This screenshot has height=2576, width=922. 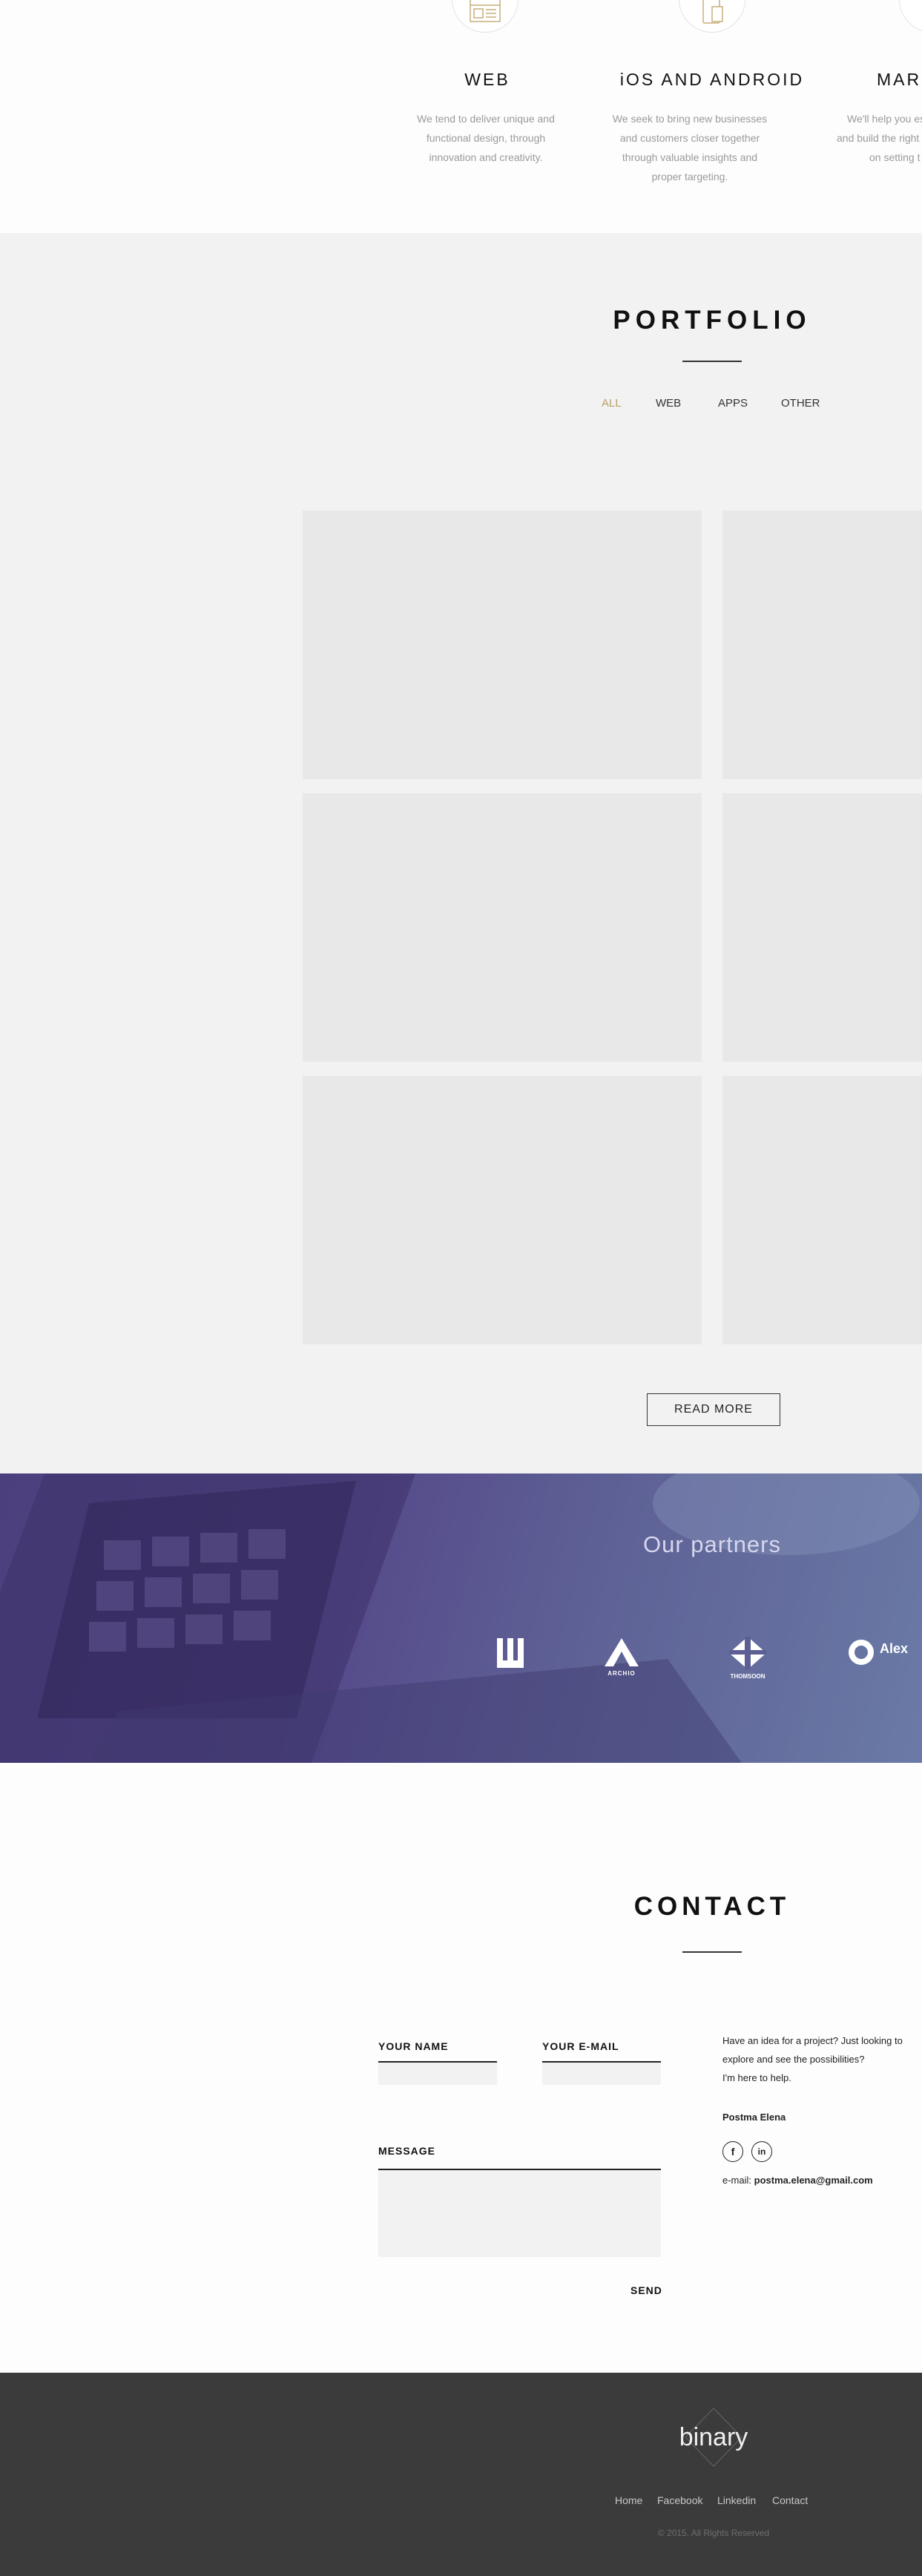 I want to click on name-input, so click(x=438, y=2074).